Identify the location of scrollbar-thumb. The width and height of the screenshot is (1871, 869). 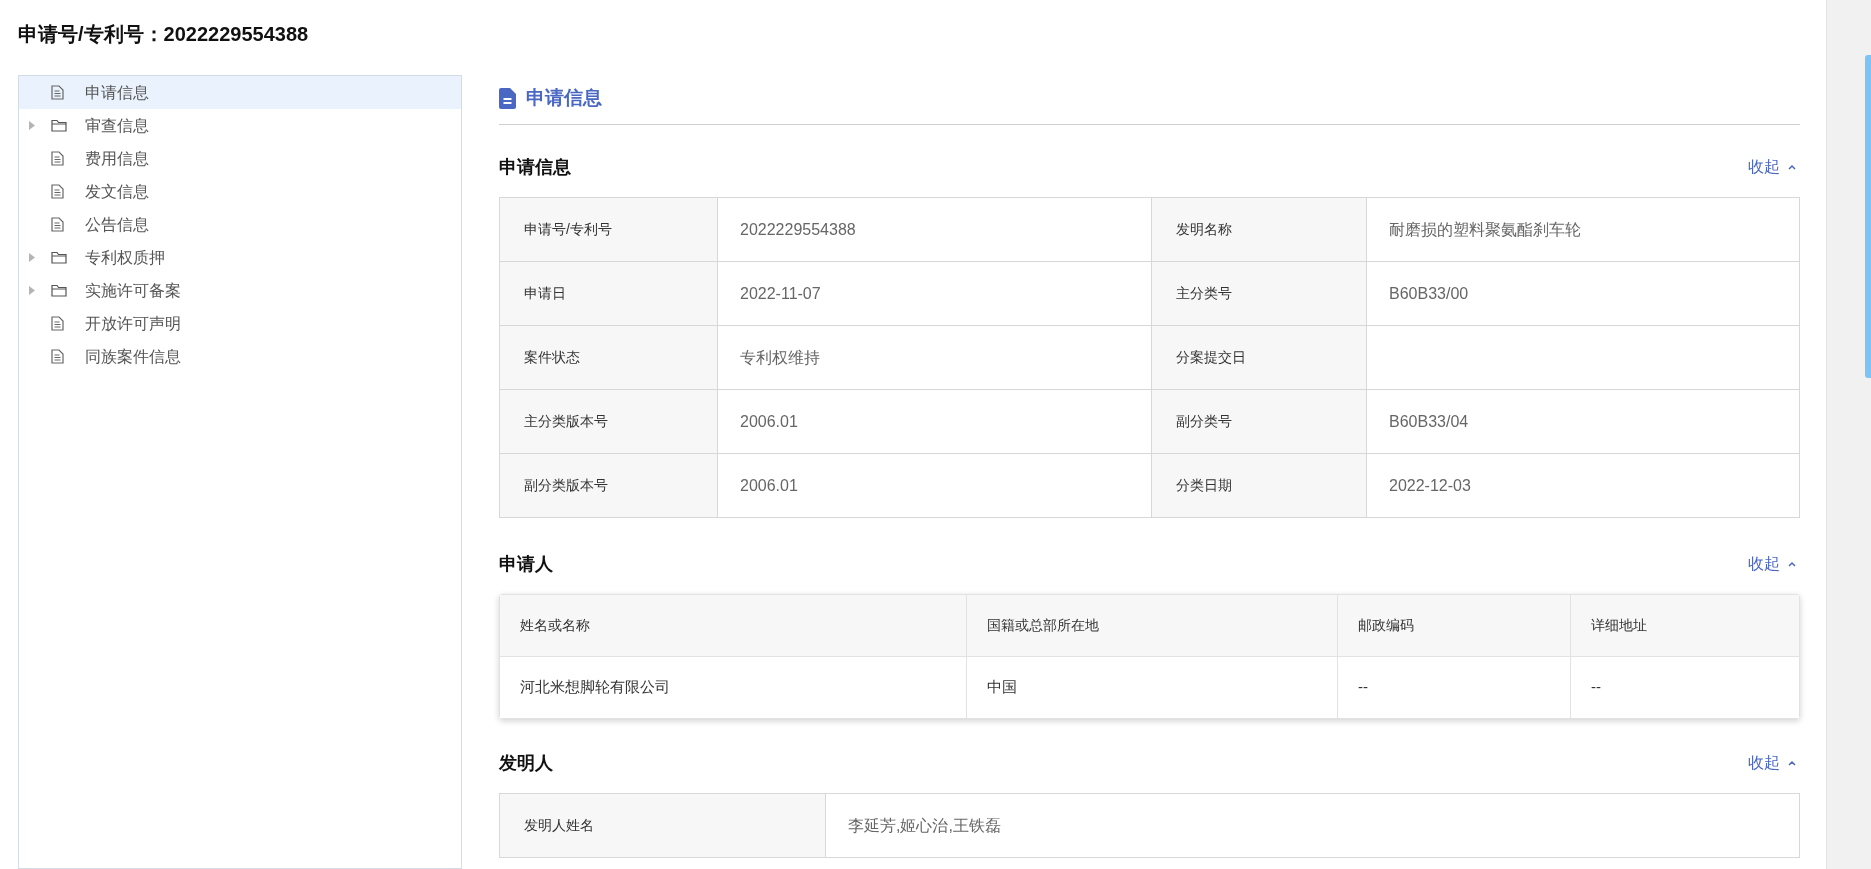
(1868, 216).